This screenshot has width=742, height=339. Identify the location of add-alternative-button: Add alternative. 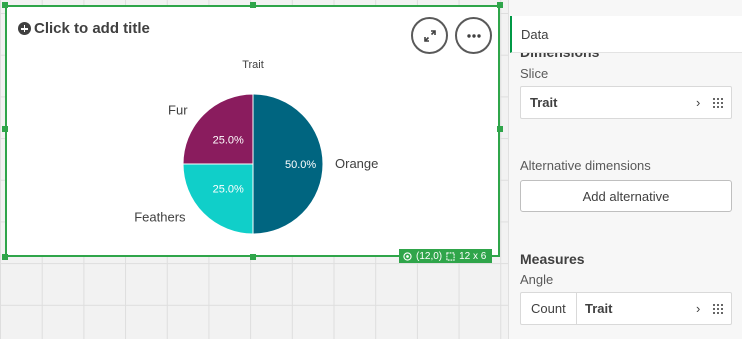
(626, 196).